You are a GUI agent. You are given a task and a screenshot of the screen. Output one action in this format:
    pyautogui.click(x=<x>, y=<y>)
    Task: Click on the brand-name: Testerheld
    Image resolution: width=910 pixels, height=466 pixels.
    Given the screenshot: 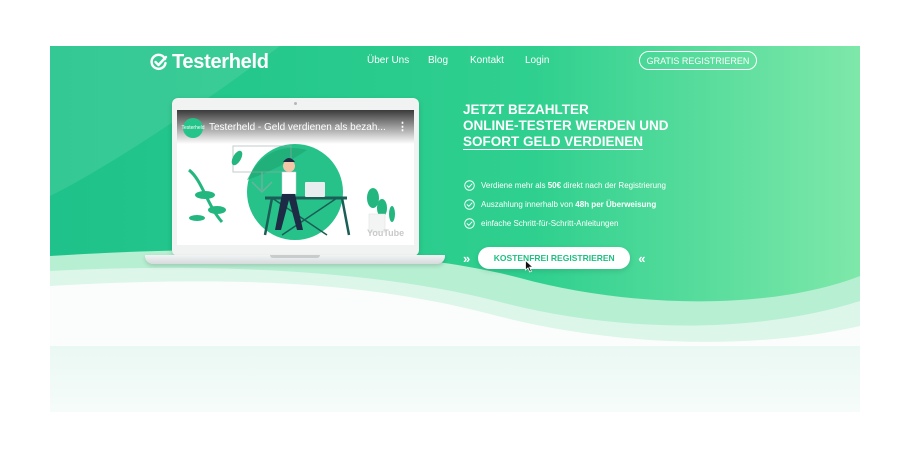 What is the action you would take?
    pyautogui.click(x=220, y=61)
    